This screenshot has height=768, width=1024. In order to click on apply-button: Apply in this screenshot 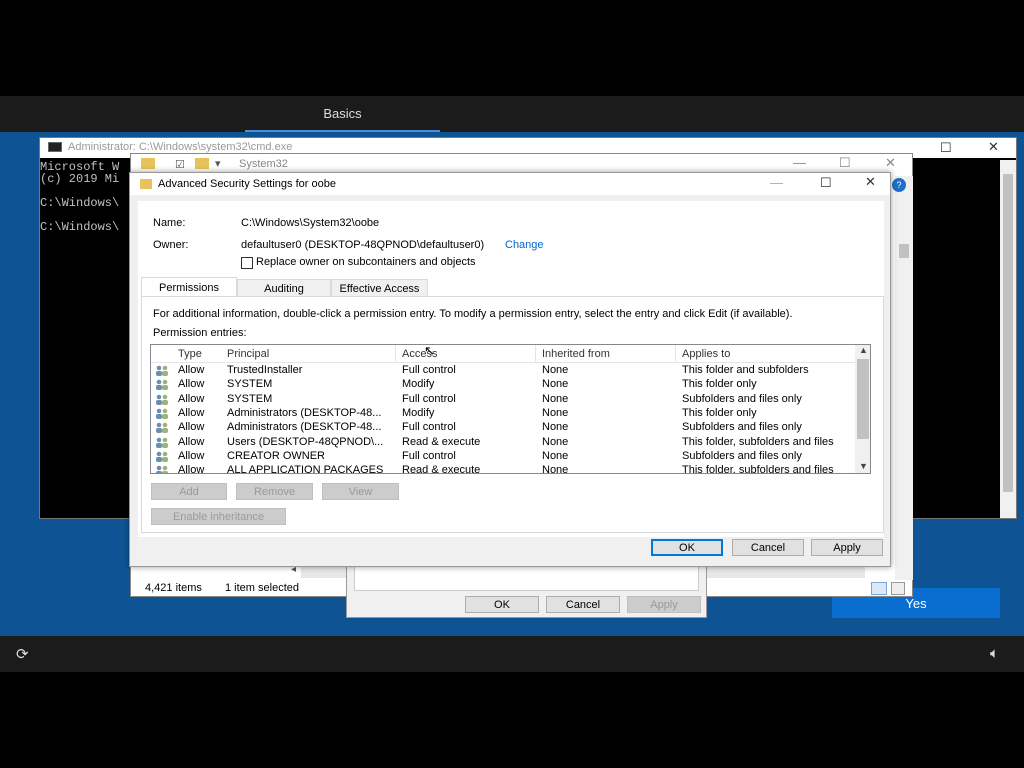, I will do `click(847, 547)`.